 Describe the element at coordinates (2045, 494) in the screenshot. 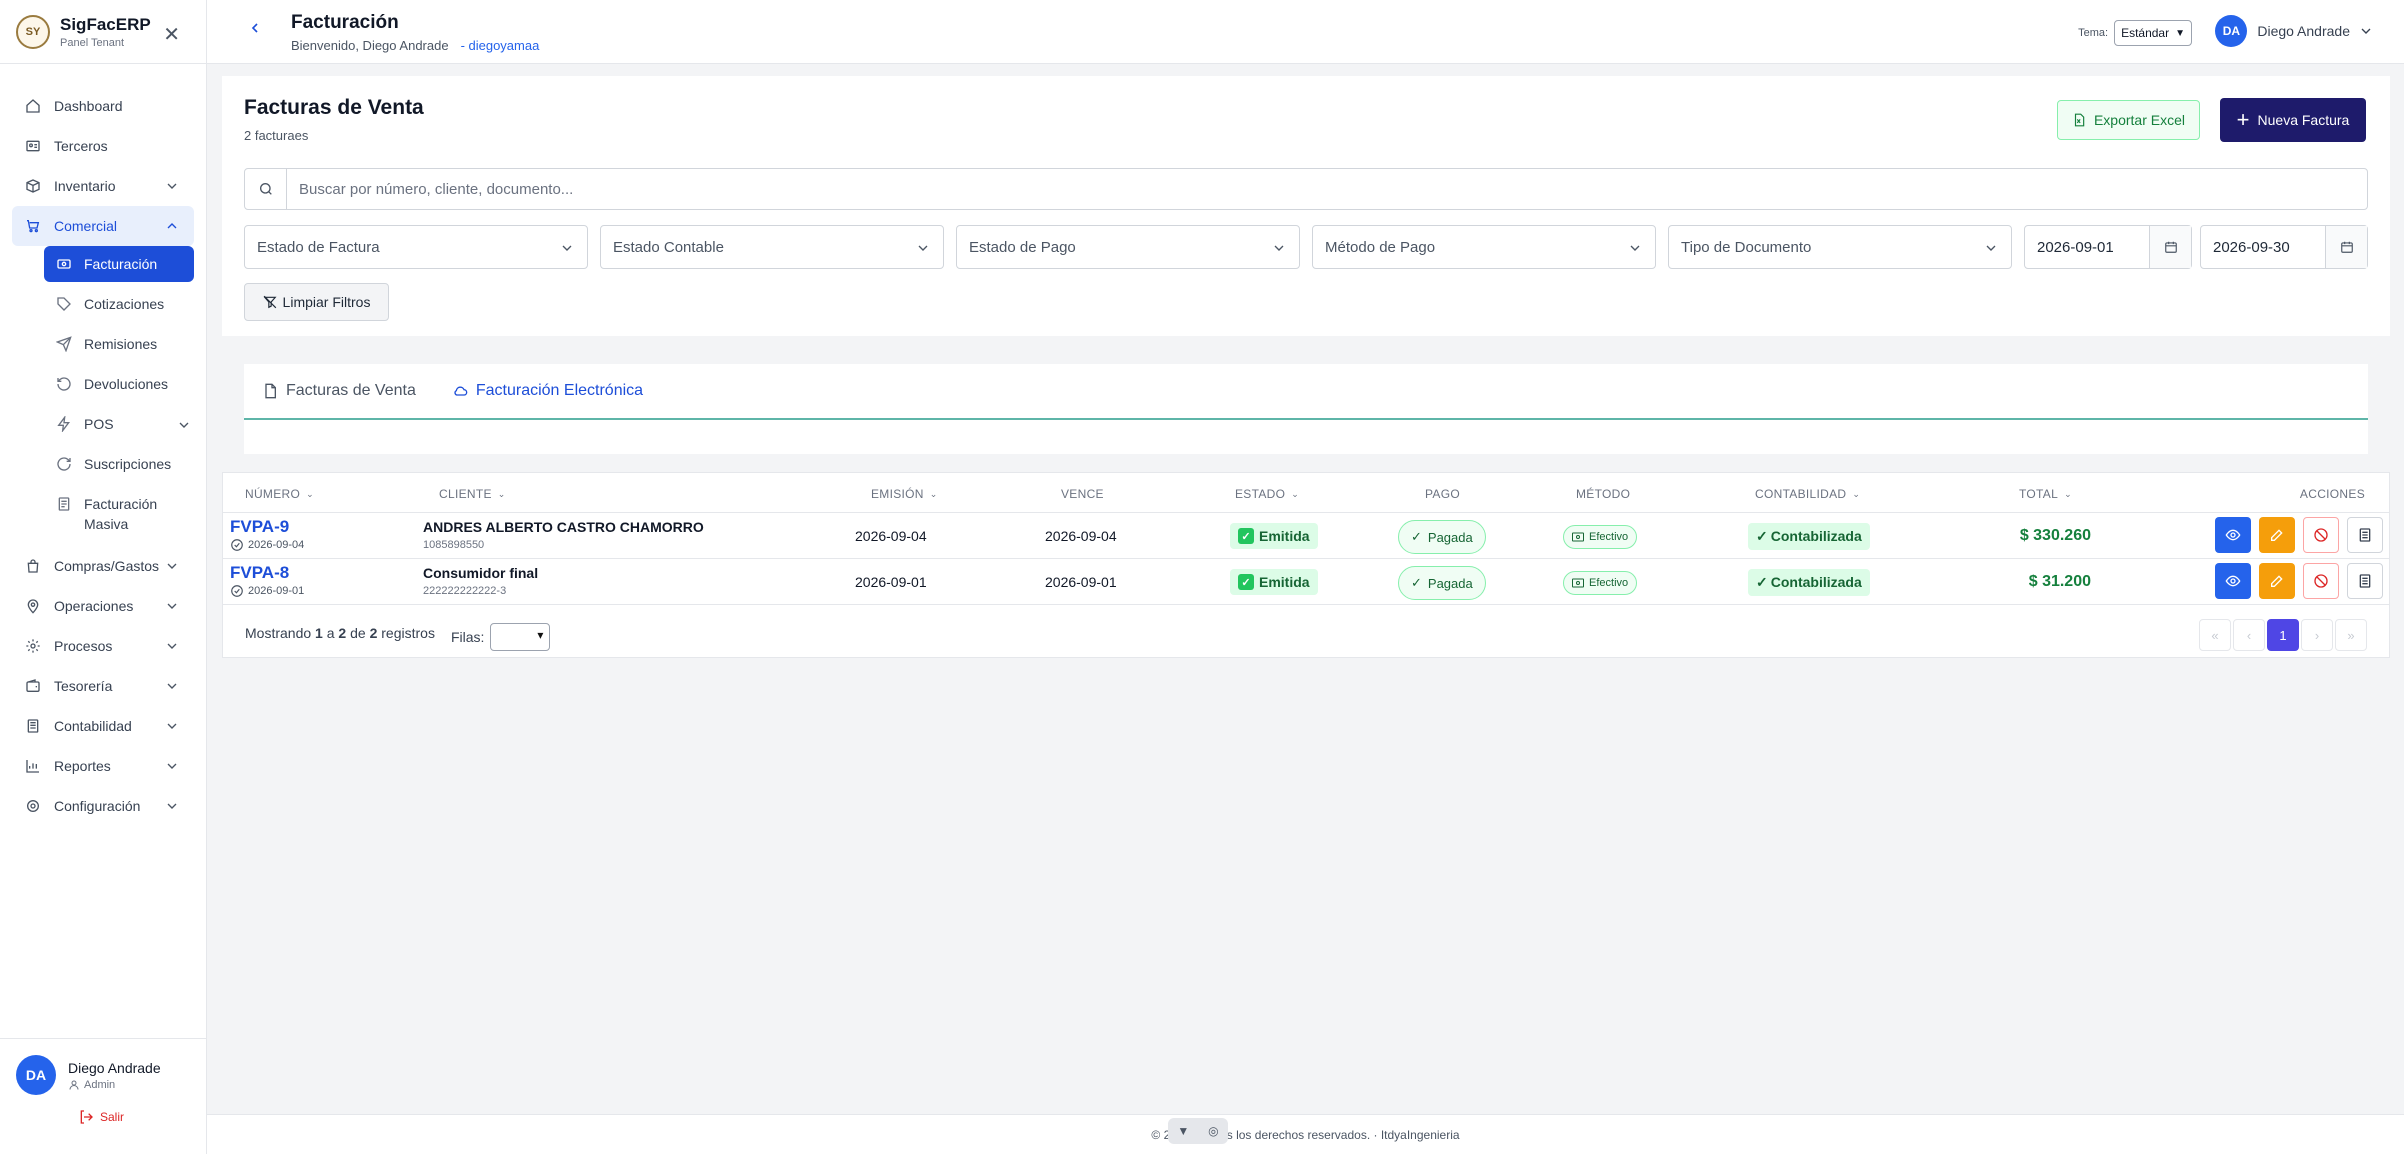

I see `col-total: TOTAL ⌄` at that location.